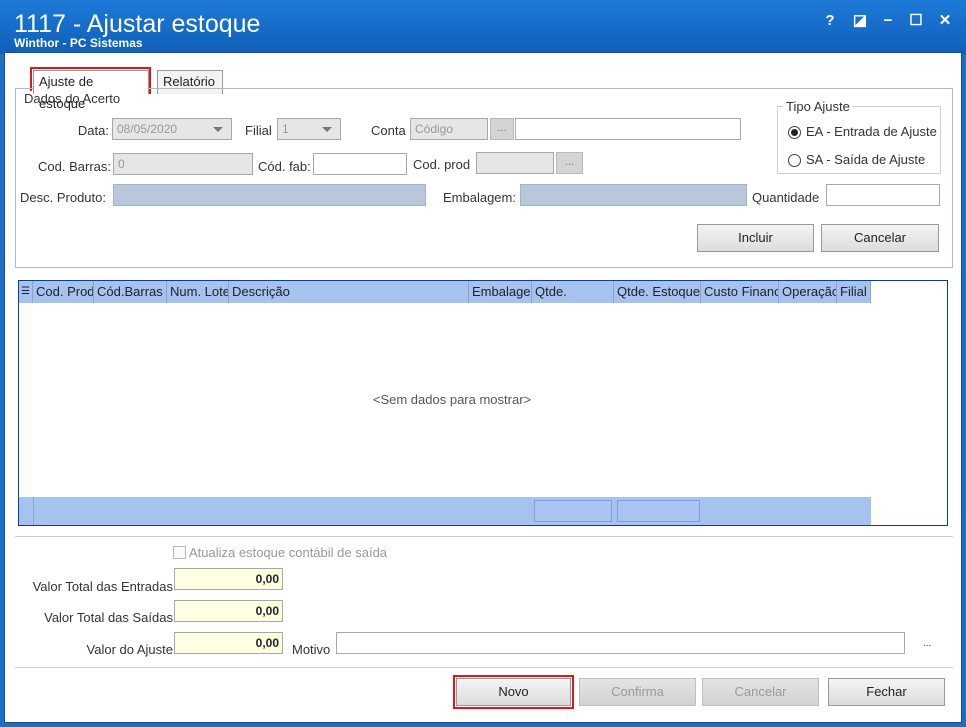 The width and height of the screenshot is (966, 727). I want to click on cancelar-button: Cancelar, so click(760, 692).